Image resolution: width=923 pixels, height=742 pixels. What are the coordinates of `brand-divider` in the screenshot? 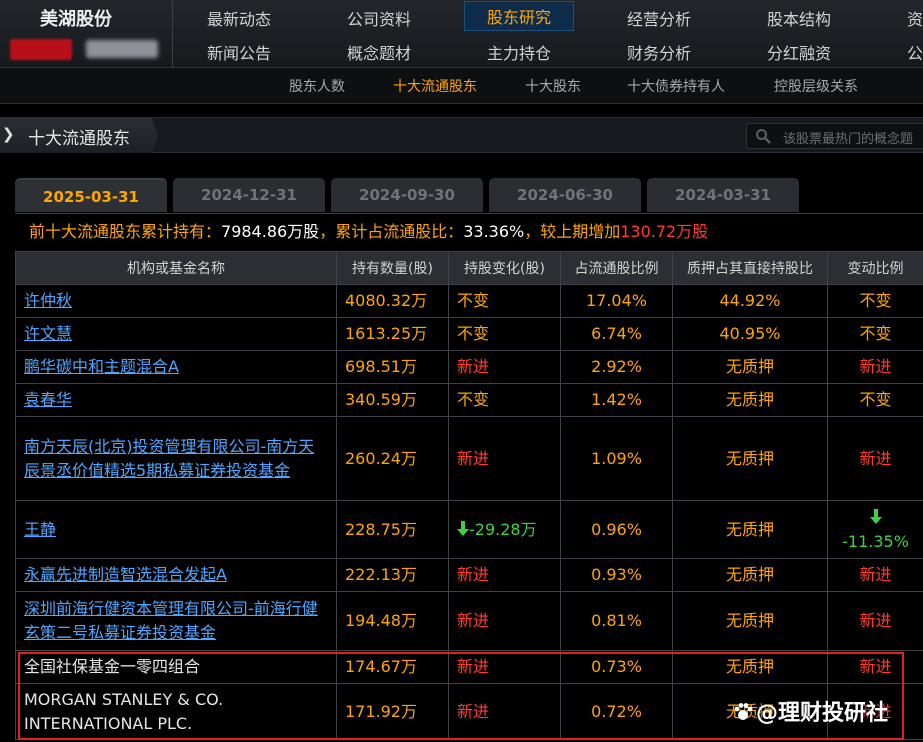 It's located at (172, 34).